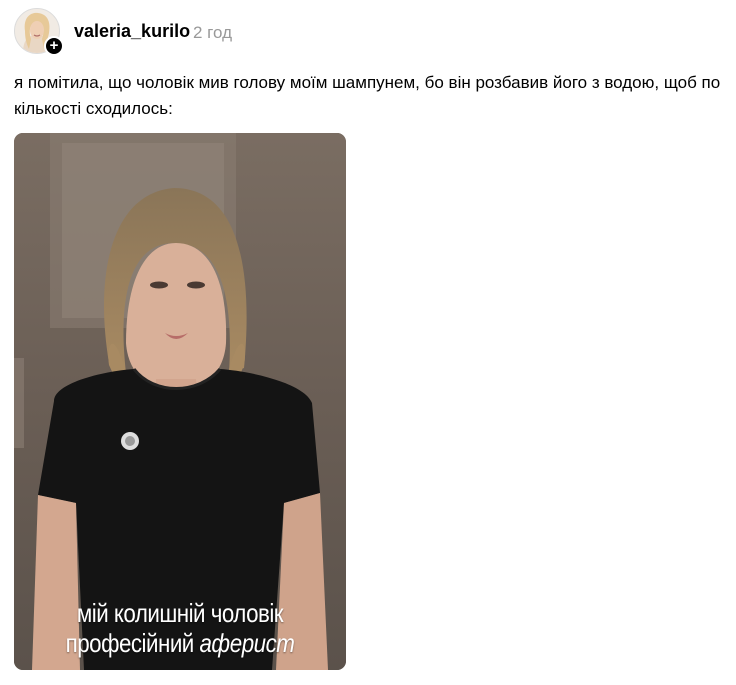  I want to click on post-header: + valeria_kurilo 2 год, so click(364, 32).